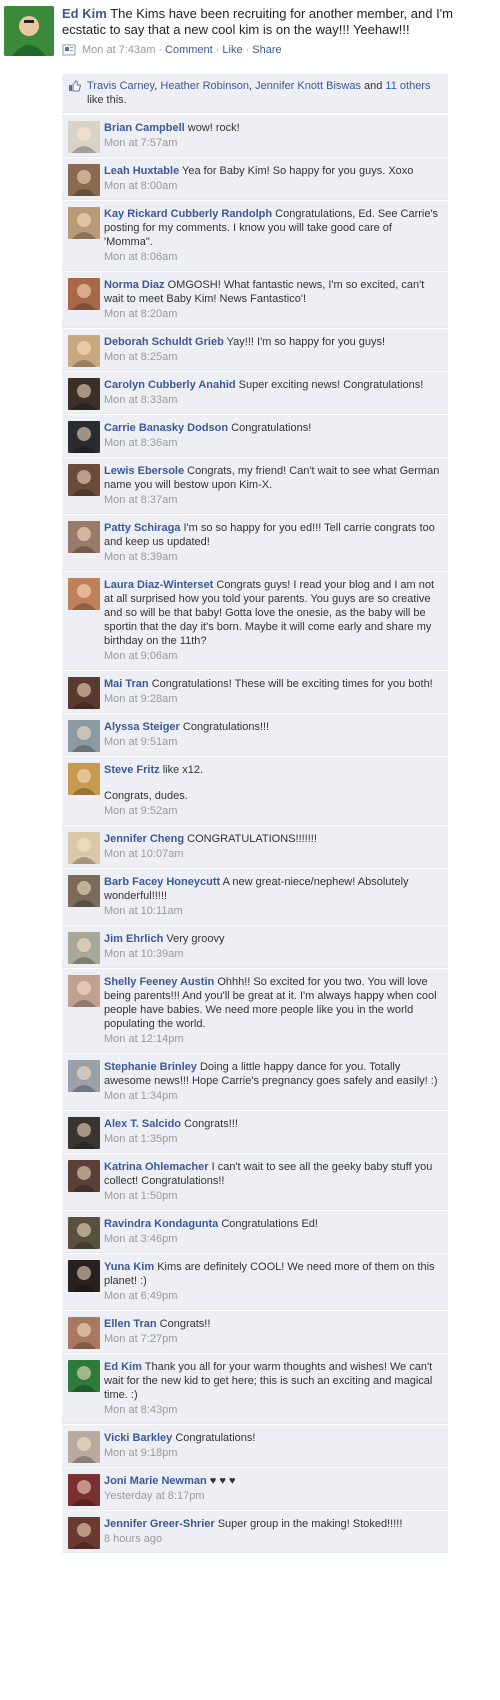  Describe the element at coordinates (273, 500) in the screenshot. I see `comment-timestamp: Mon at 8:37am` at that location.